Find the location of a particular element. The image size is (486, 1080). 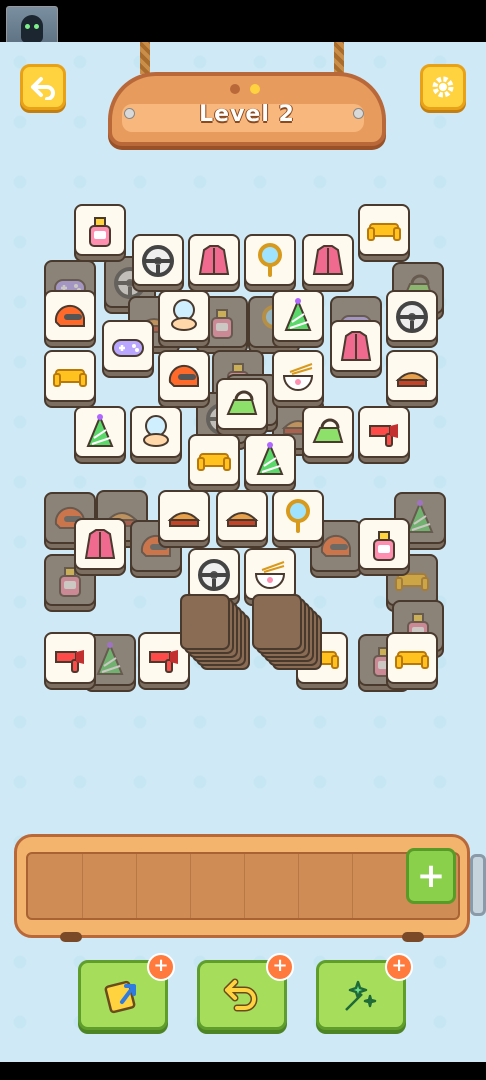

magic-plus-badge: + is located at coordinates (399, 967).